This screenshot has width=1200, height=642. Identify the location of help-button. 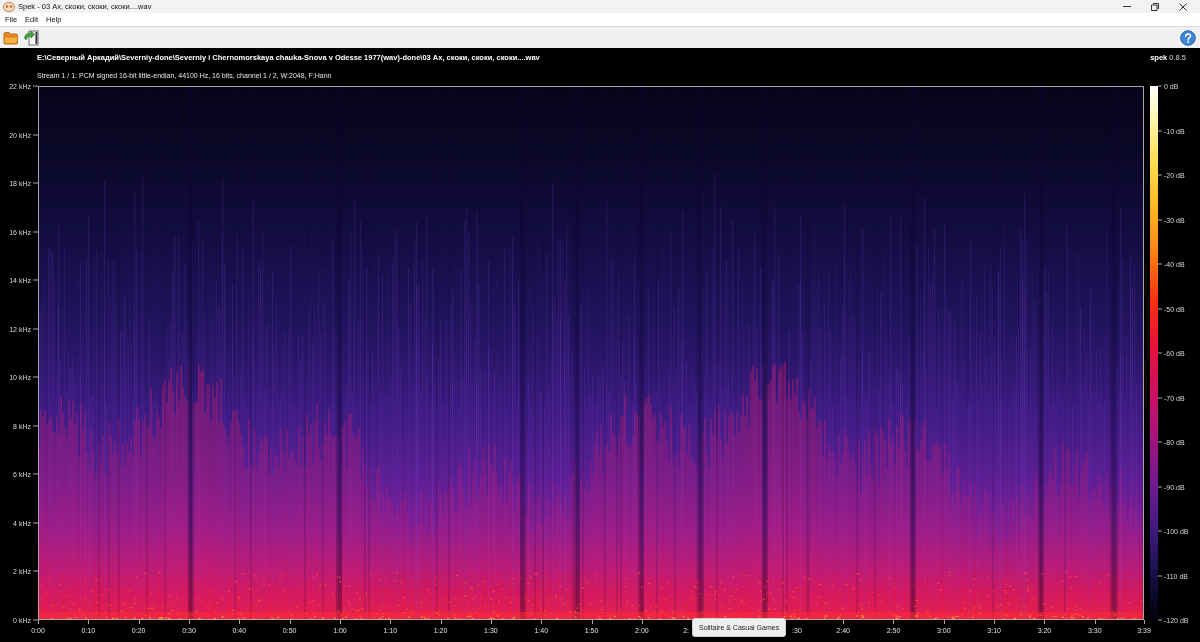
(1188, 37).